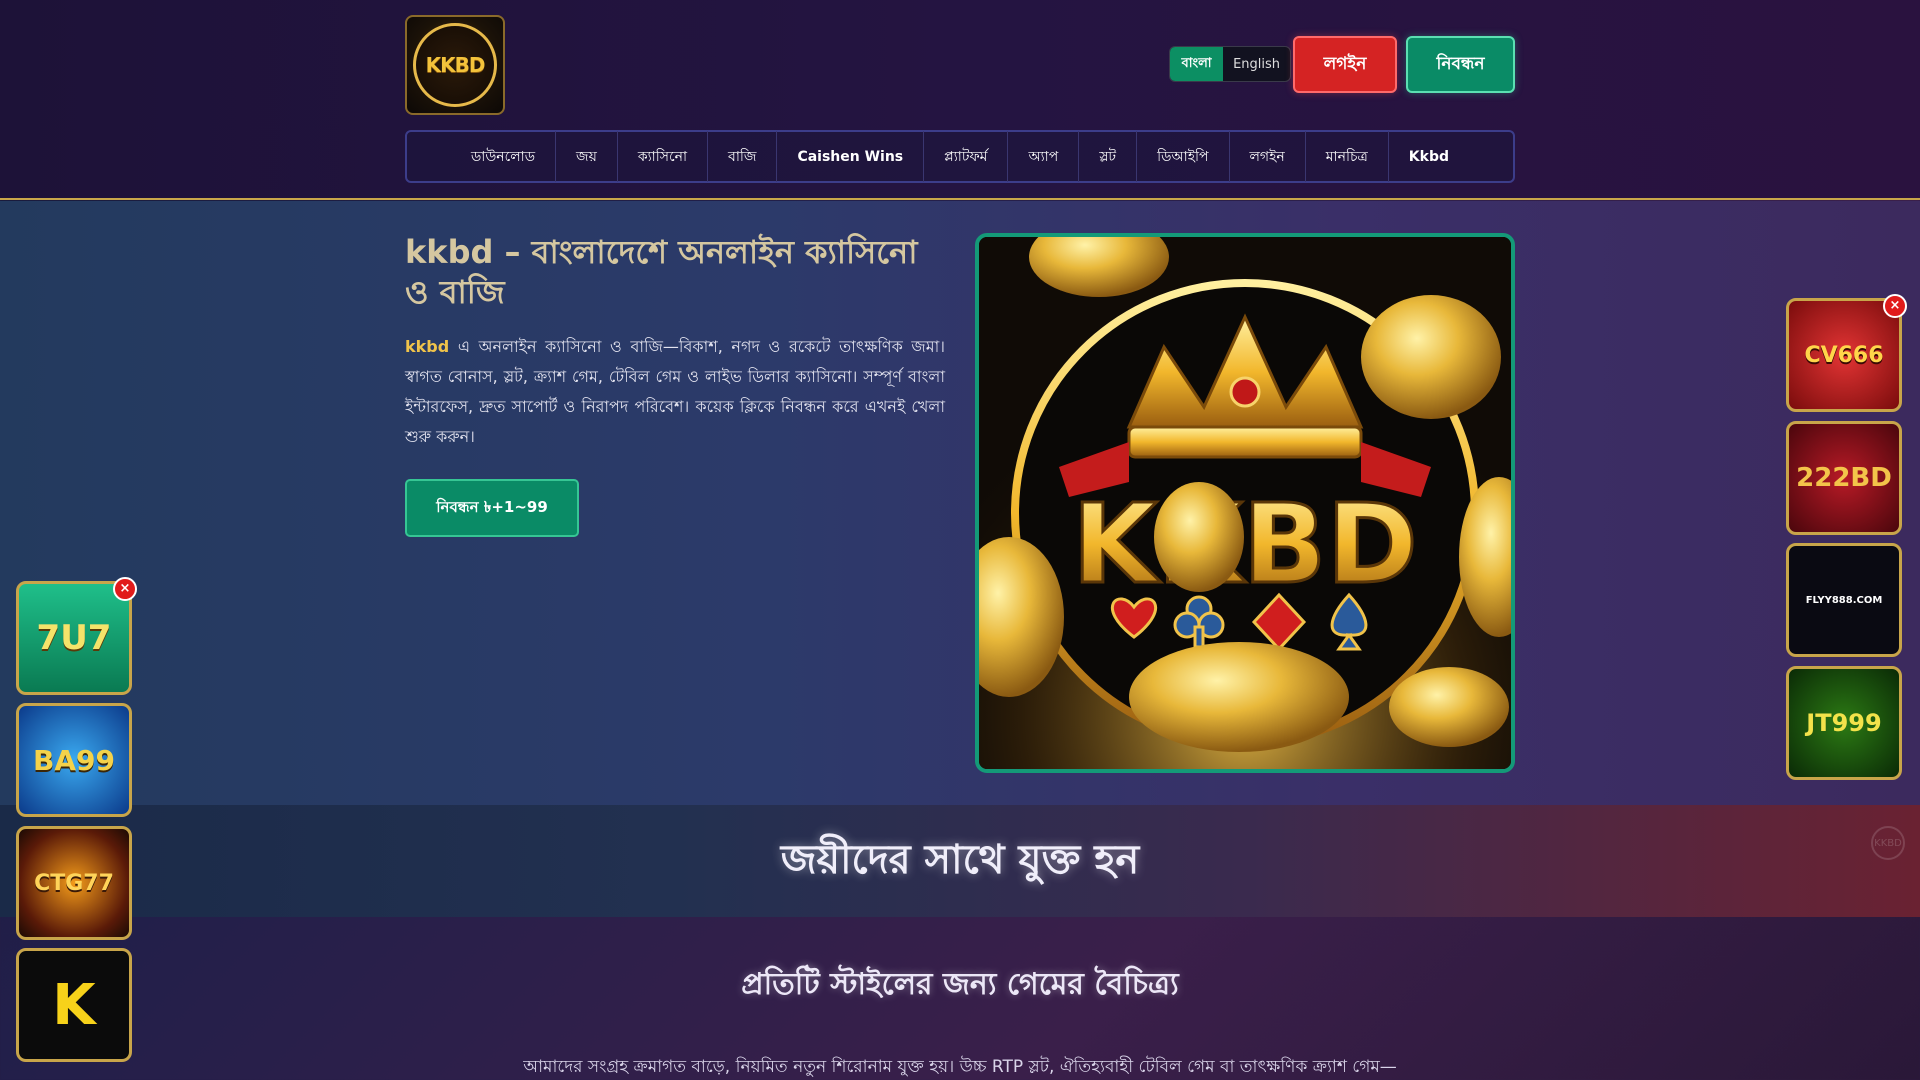 The width and height of the screenshot is (1920, 1080). I want to click on close-left-ads-button: ×, so click(125, 589).